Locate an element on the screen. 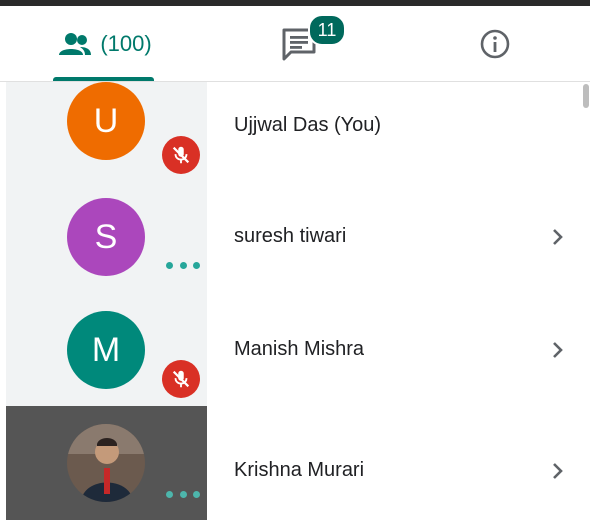 This screenshot has height=527, width=590. avatar-column is located at coordinates (106, 463).